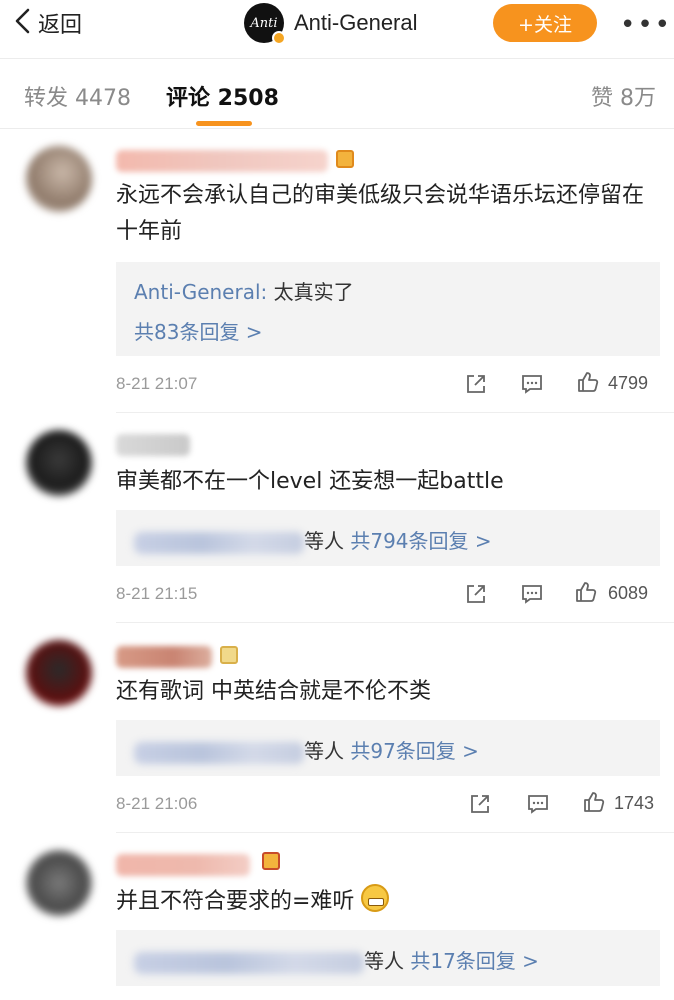  Describe the element at coordinates (628, 593) in the screenshot. I see `like-count: 6089` at that location.